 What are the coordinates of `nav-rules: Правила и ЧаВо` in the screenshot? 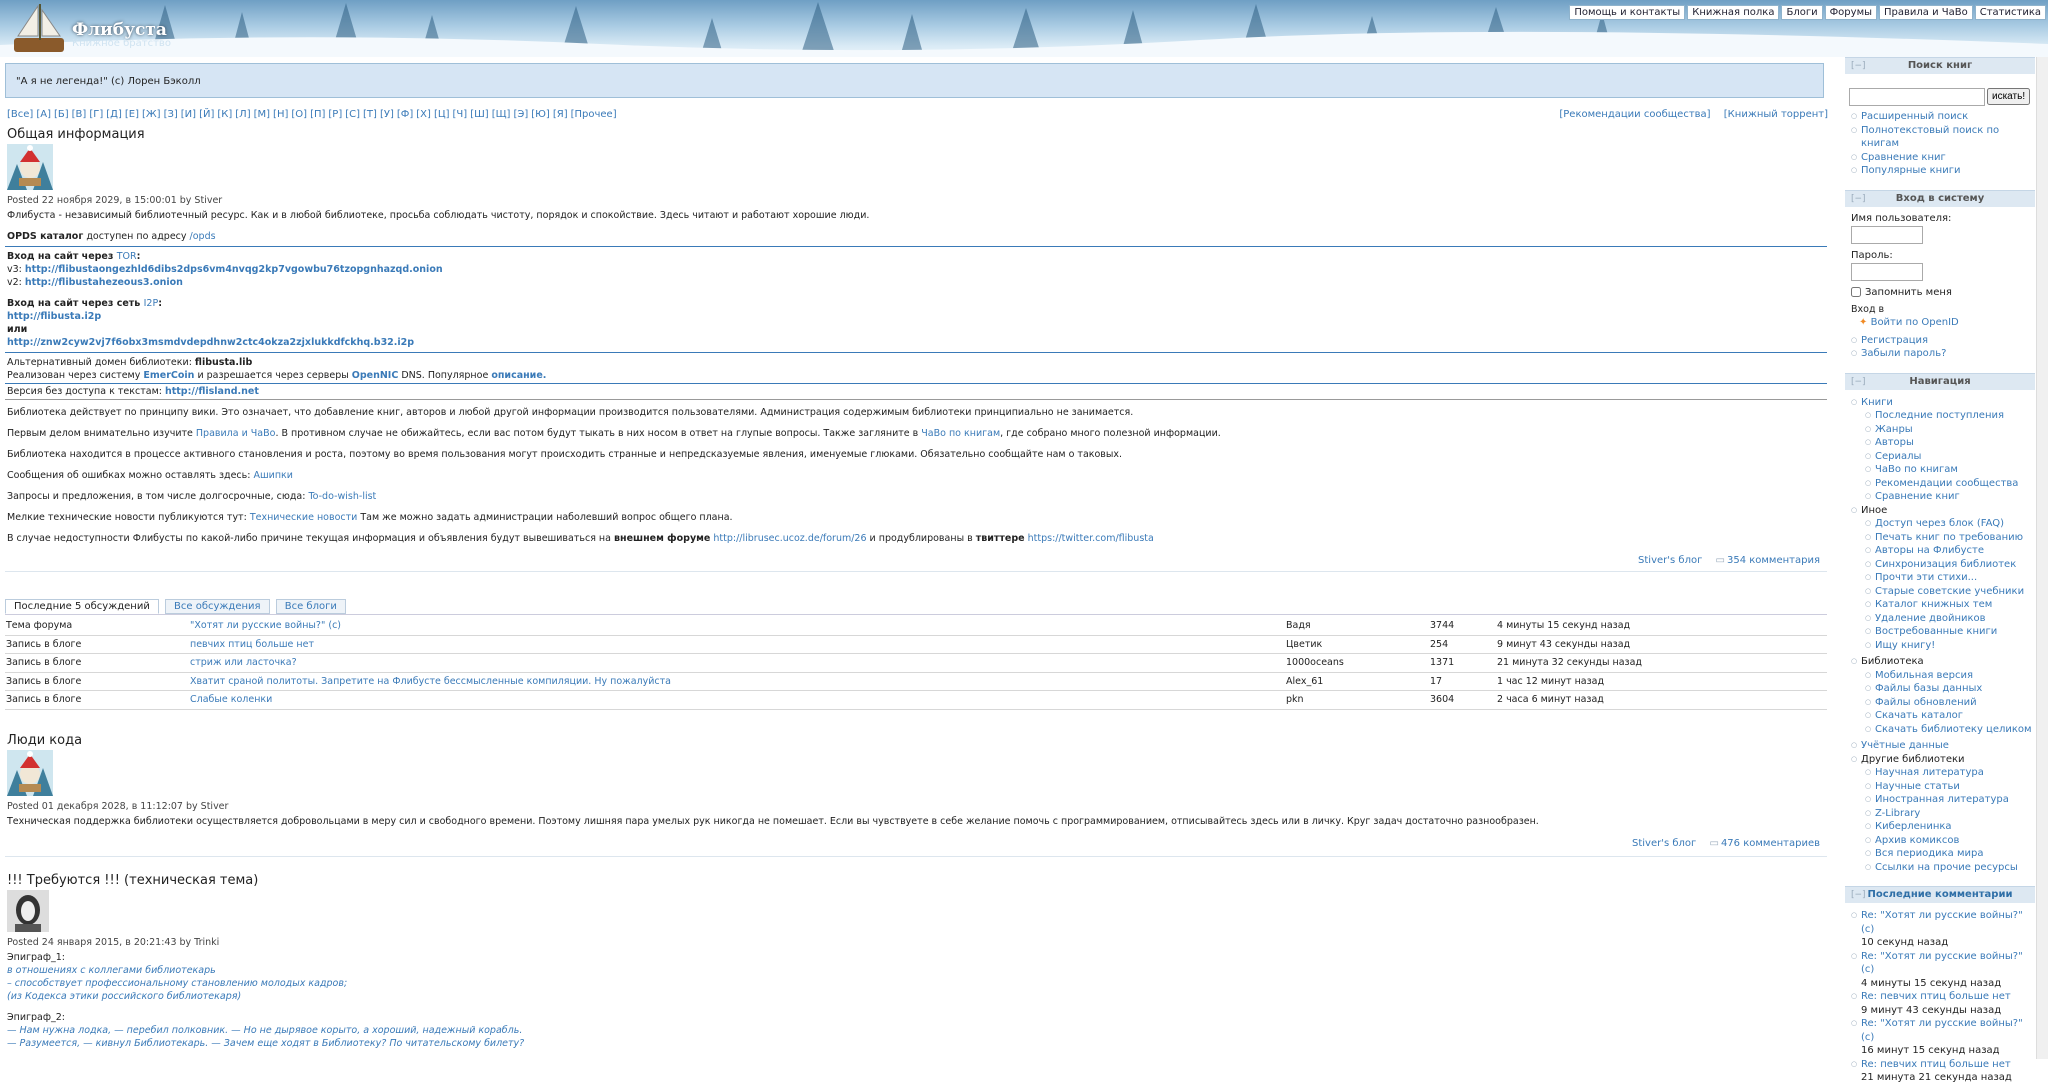 It's located at (1926, 12).